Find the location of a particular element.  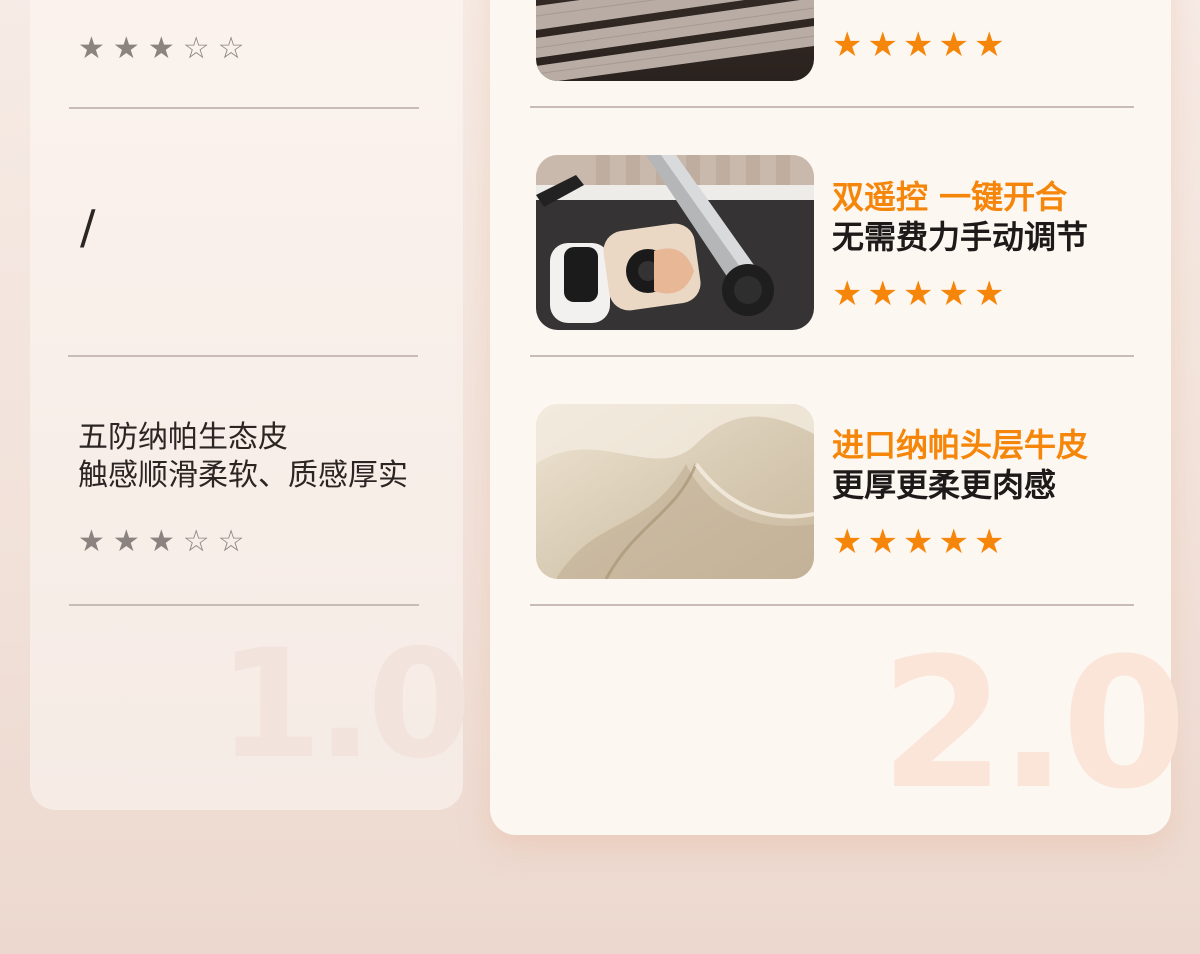

version-label-right: 2.0 is located at coordinates (1033, 724).